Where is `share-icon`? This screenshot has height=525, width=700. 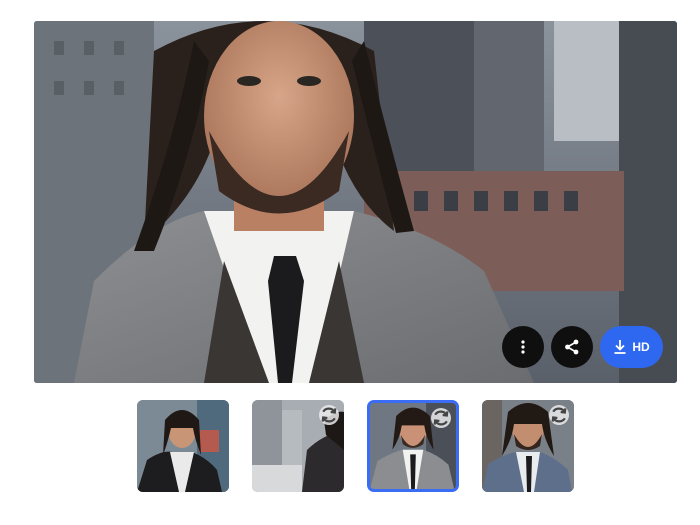 share-icon is located at coordinates (572, 347).